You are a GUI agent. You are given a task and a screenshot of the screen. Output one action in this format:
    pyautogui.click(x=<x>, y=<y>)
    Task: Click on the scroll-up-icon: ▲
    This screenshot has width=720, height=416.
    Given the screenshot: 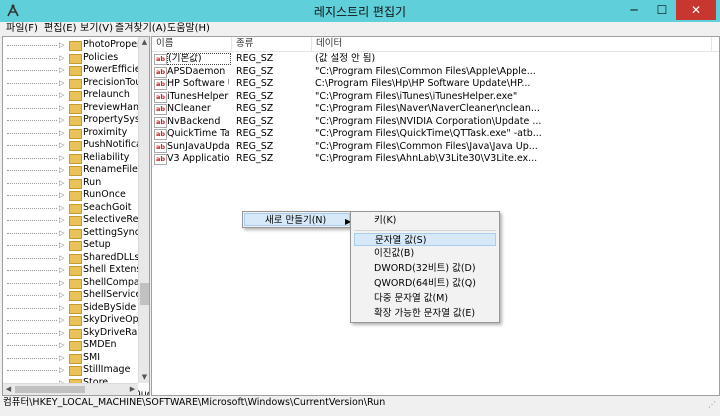 What is the action you would take?
    pyautogui.click(x=144, y=42)
    